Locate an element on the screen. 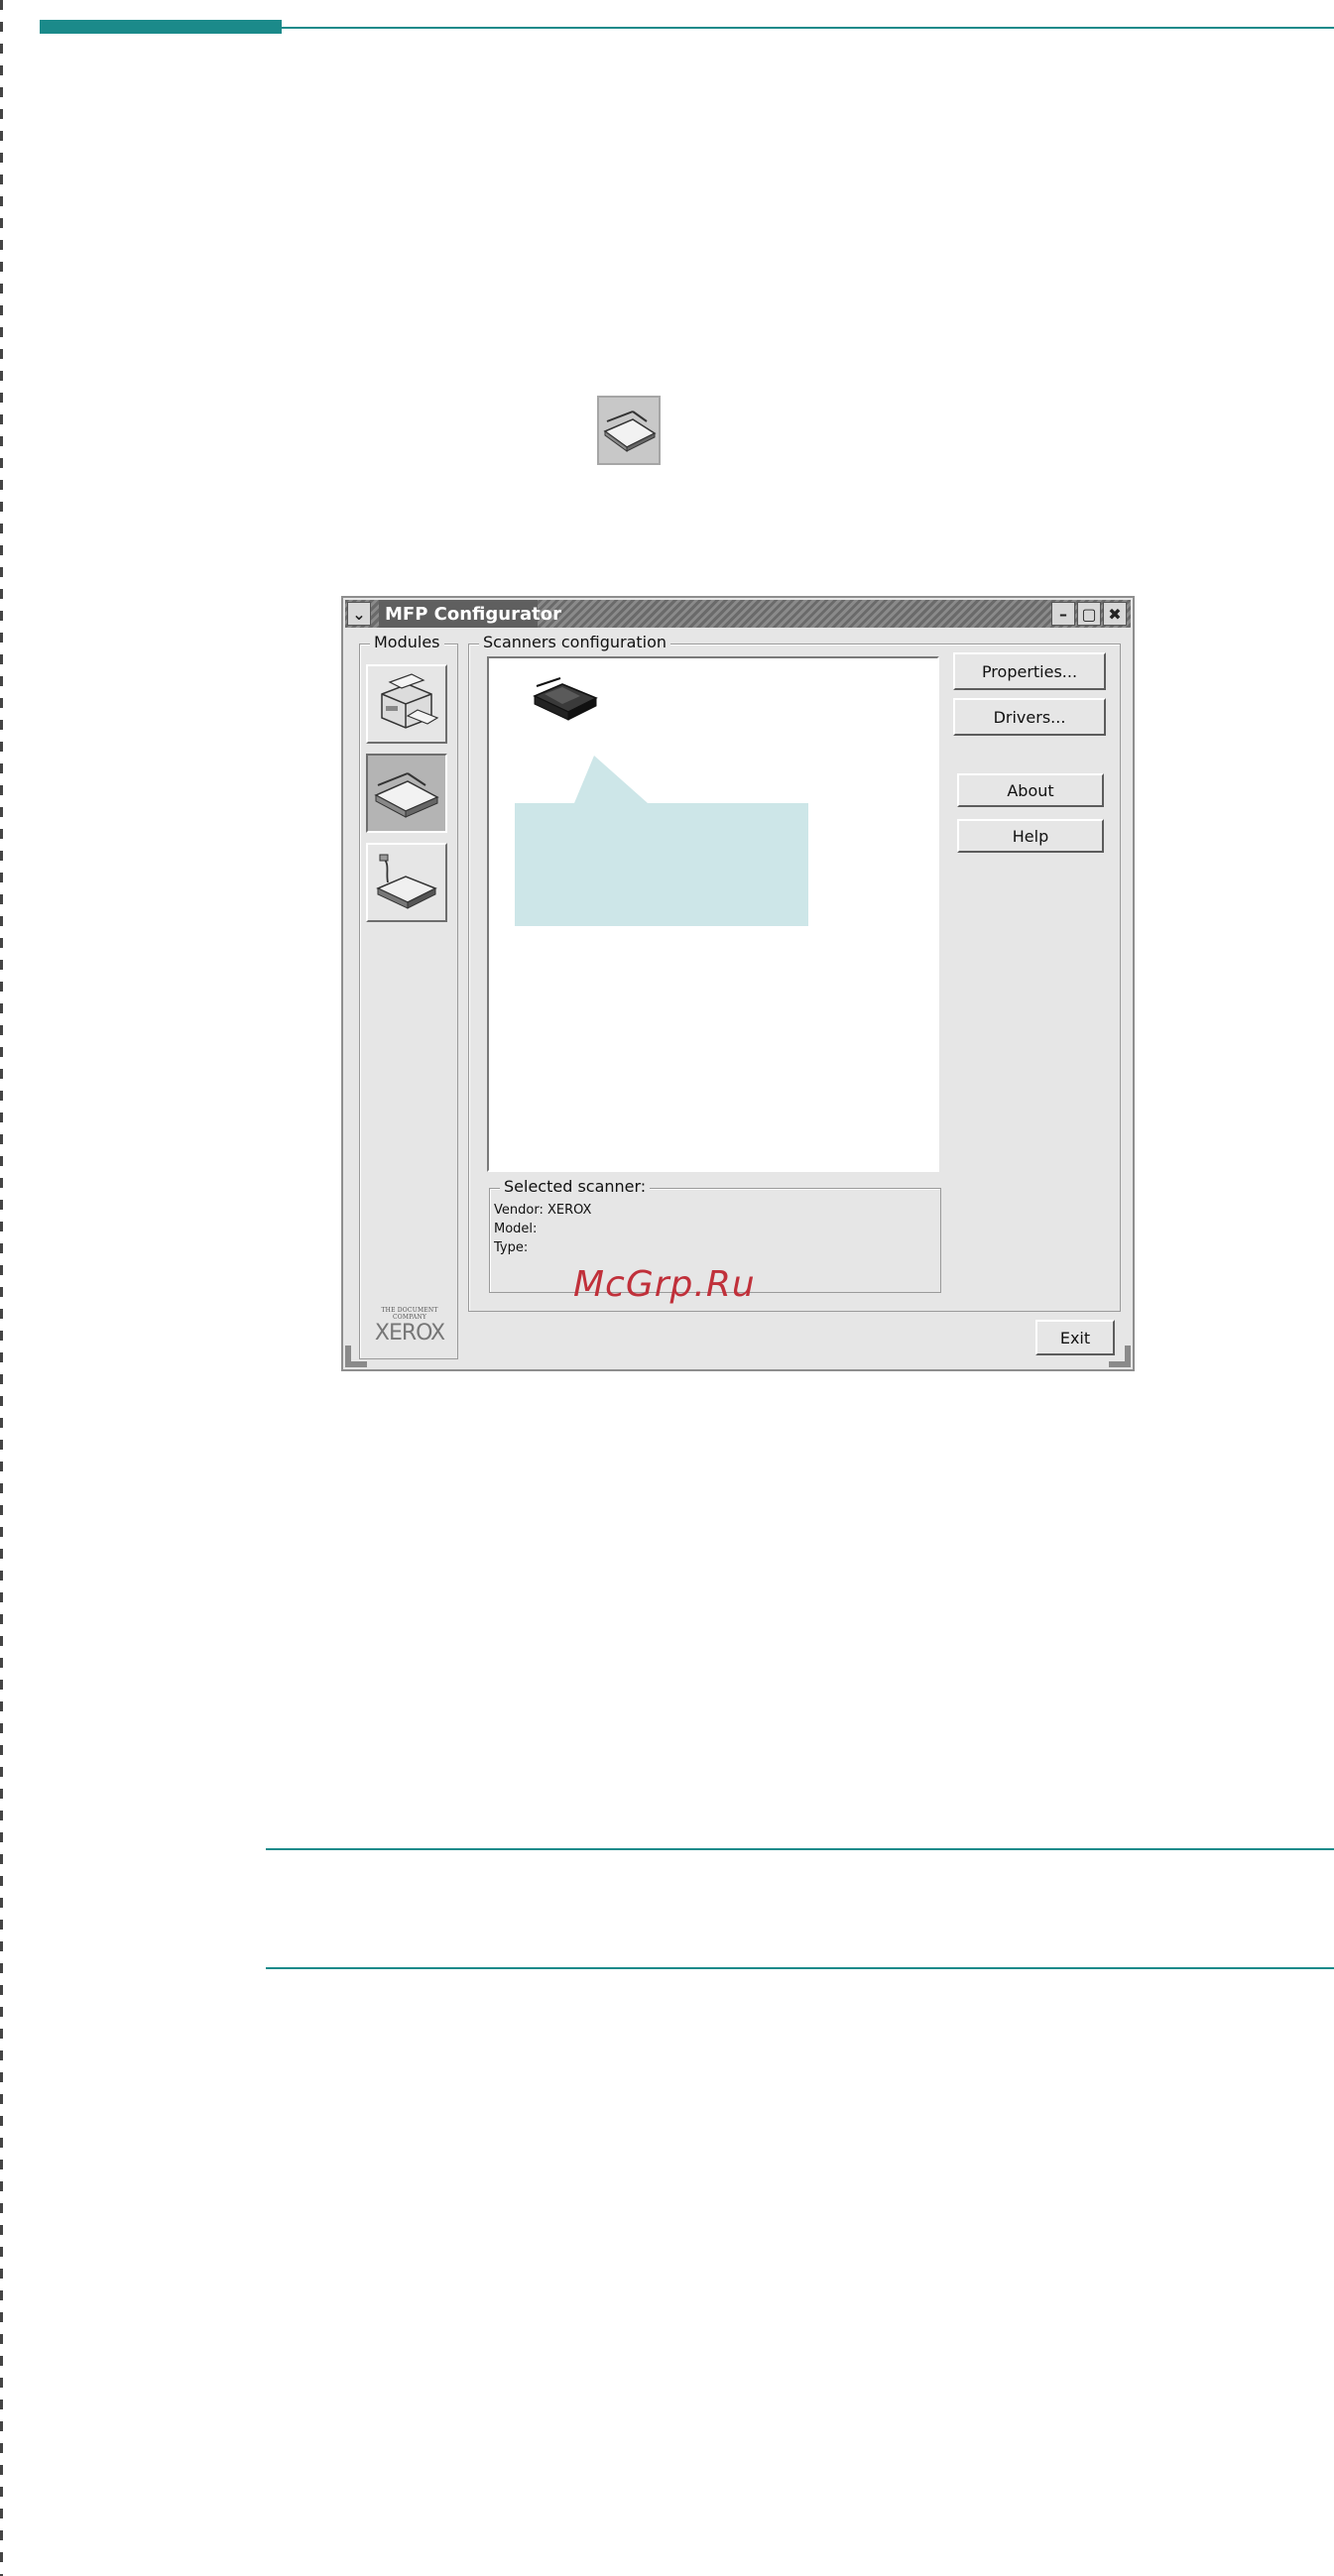 The image size is (1334, 2576). scanner-device-icon is located at coordinates (565, 699).